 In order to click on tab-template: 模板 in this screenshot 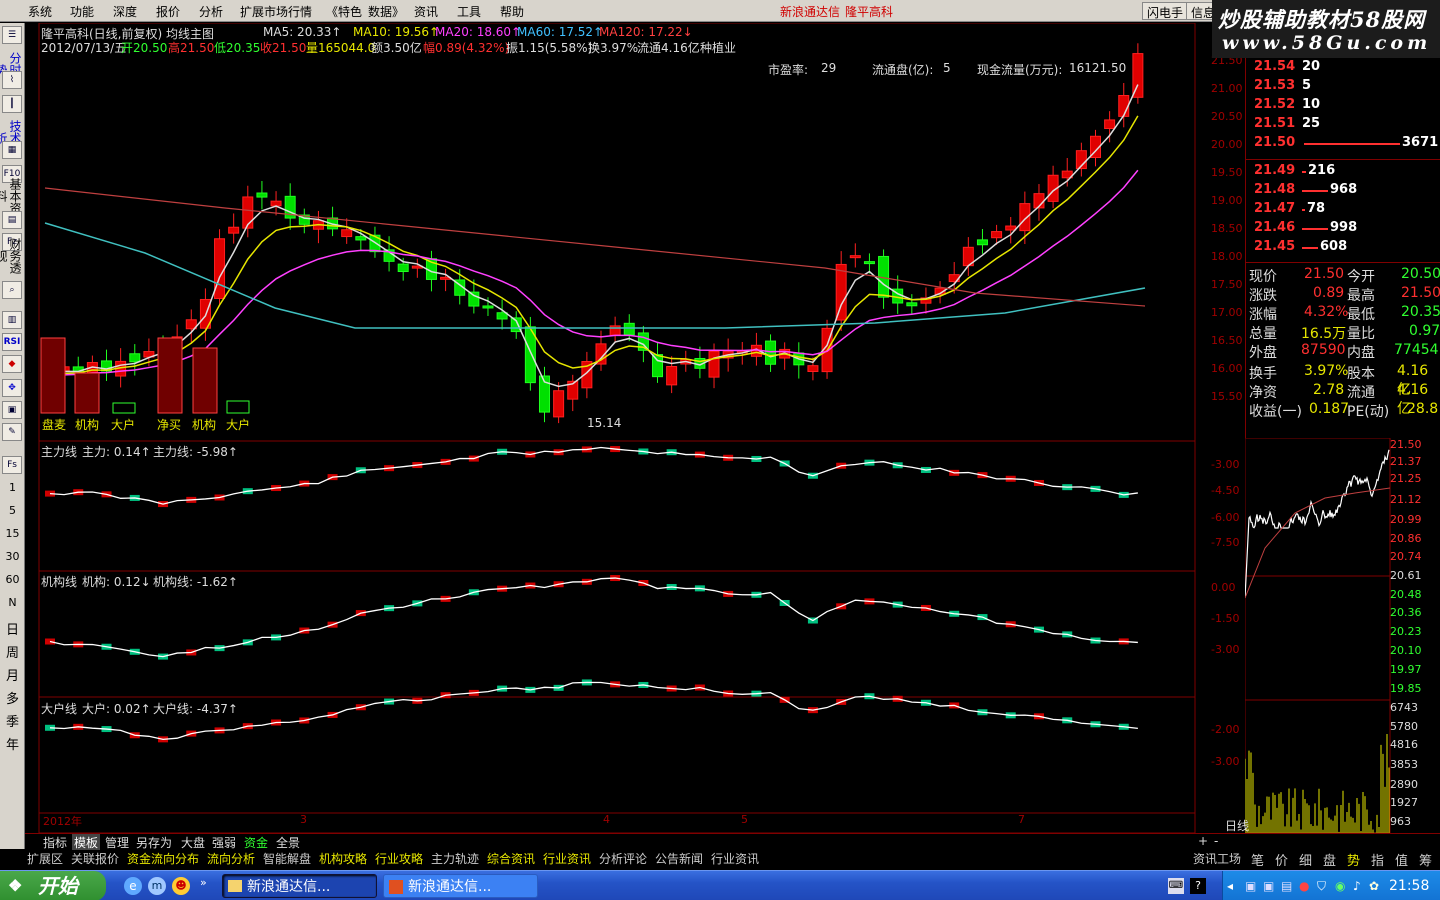, I will do `click(86, 842)`.